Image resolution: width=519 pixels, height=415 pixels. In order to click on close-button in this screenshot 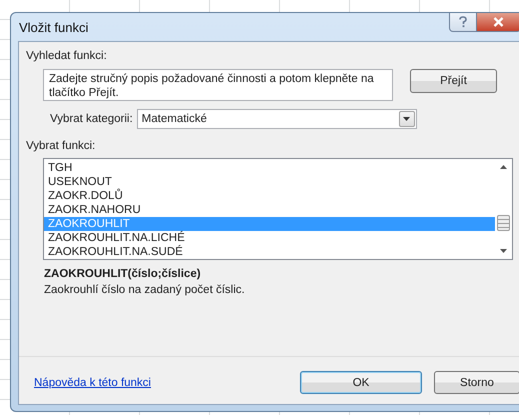, I will do `click(498, 22)`.